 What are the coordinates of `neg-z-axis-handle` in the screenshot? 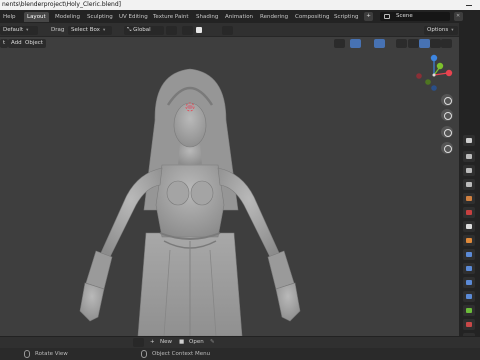 It's located at (434, 88).